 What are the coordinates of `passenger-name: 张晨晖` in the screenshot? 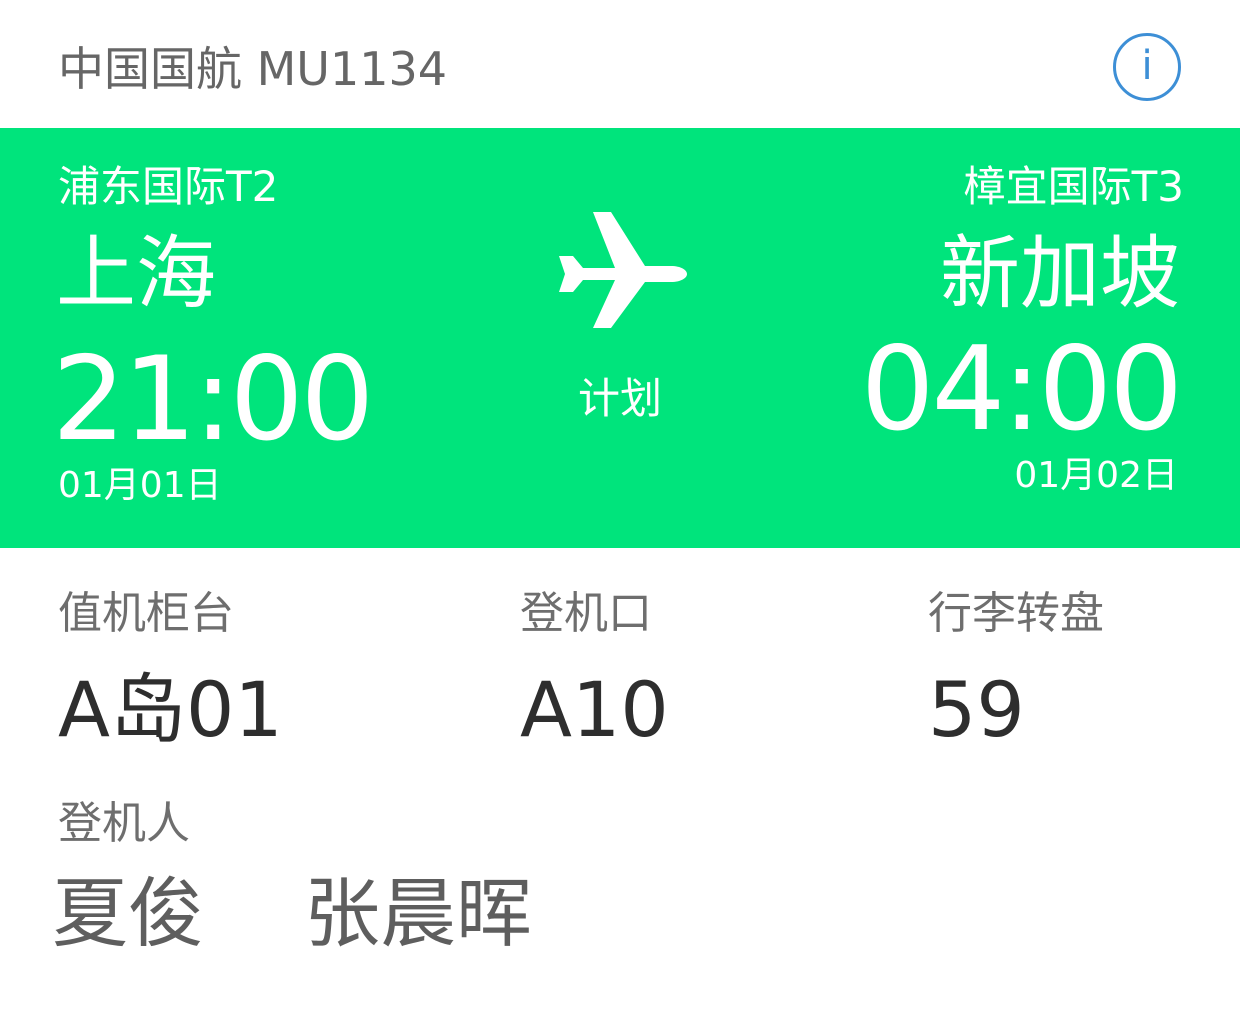 It's located at (418, 913).